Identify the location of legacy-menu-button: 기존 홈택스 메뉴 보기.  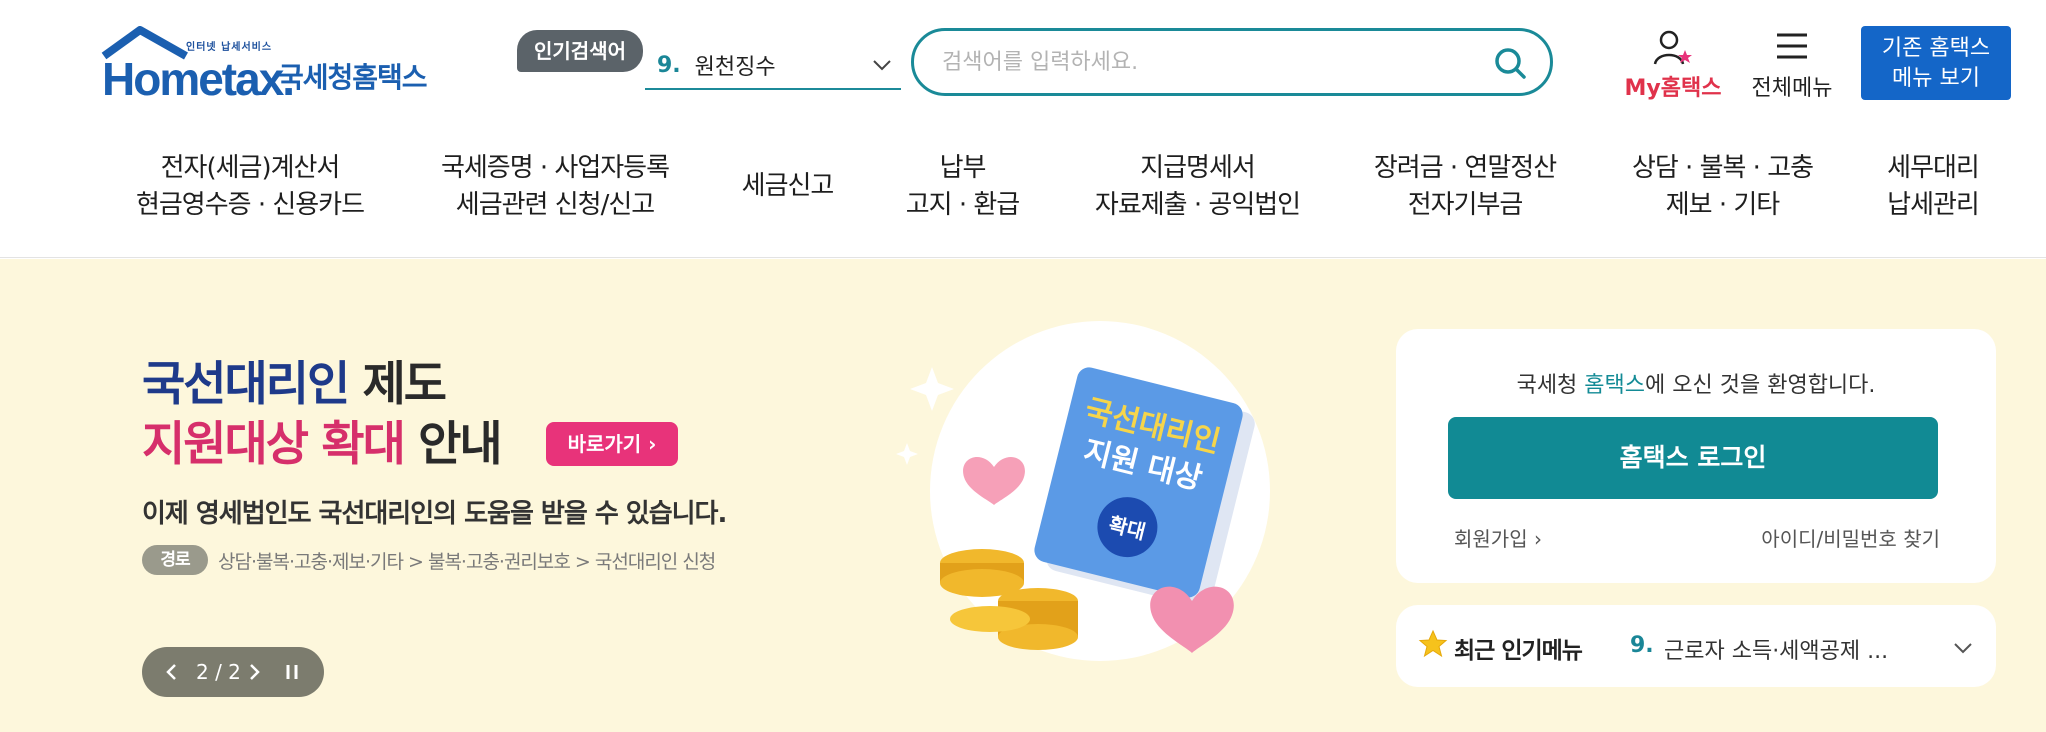
(1936, 63).